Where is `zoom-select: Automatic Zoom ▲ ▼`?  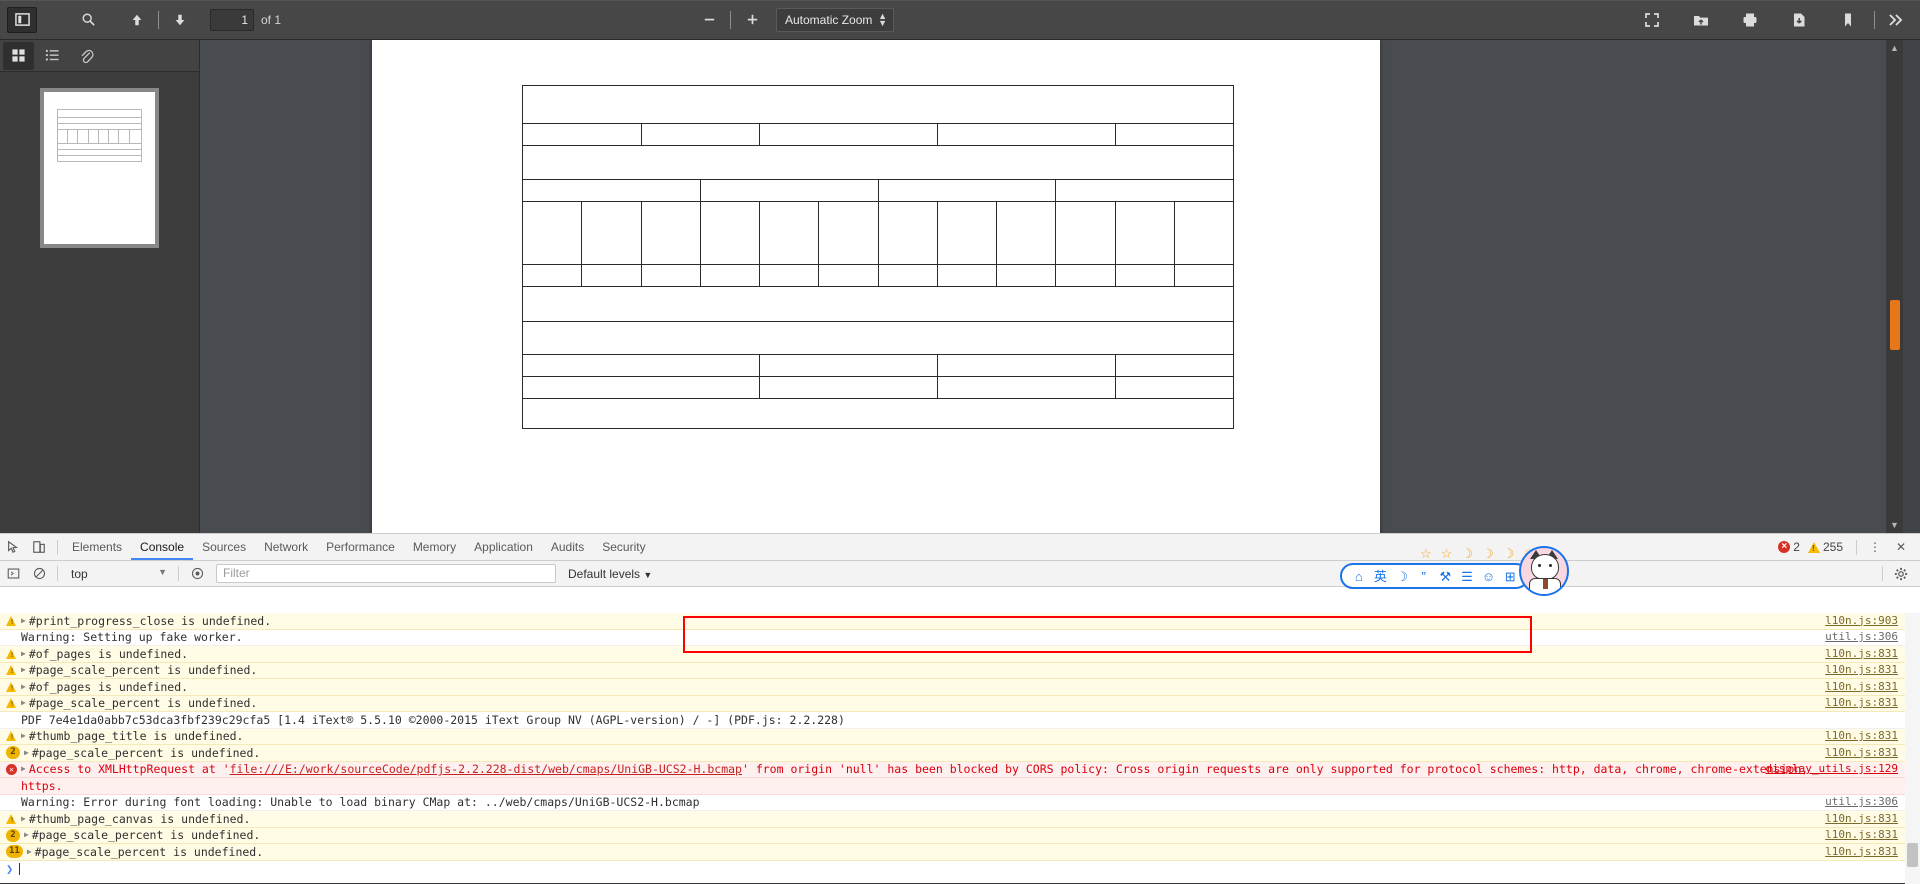 zoom-select: Automatic Zoom ▲ ▼ is located at coordinates (835, 19).